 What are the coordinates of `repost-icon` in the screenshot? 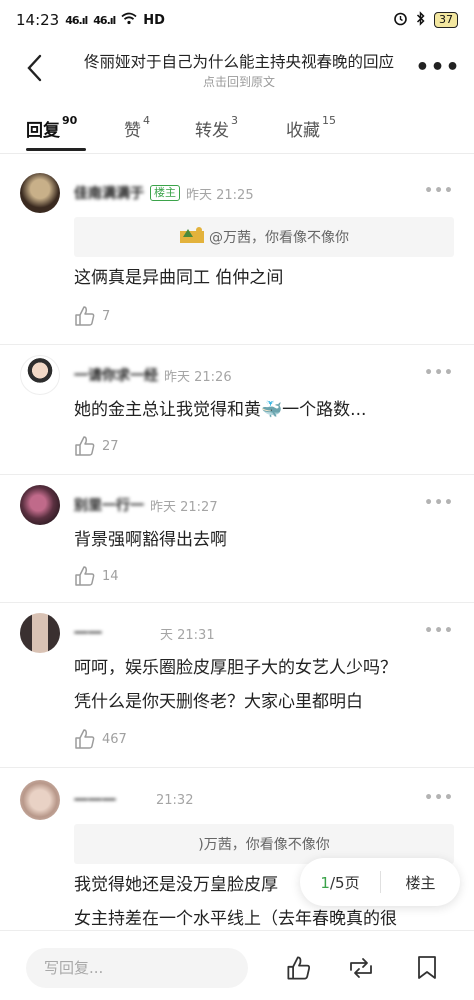 It's located at (361, 968).